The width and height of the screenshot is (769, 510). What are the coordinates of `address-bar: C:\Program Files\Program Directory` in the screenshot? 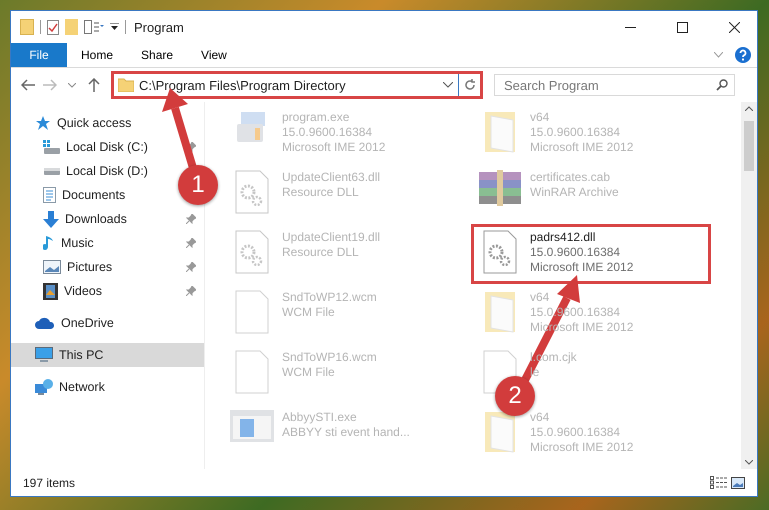 It's located at (297, 85).